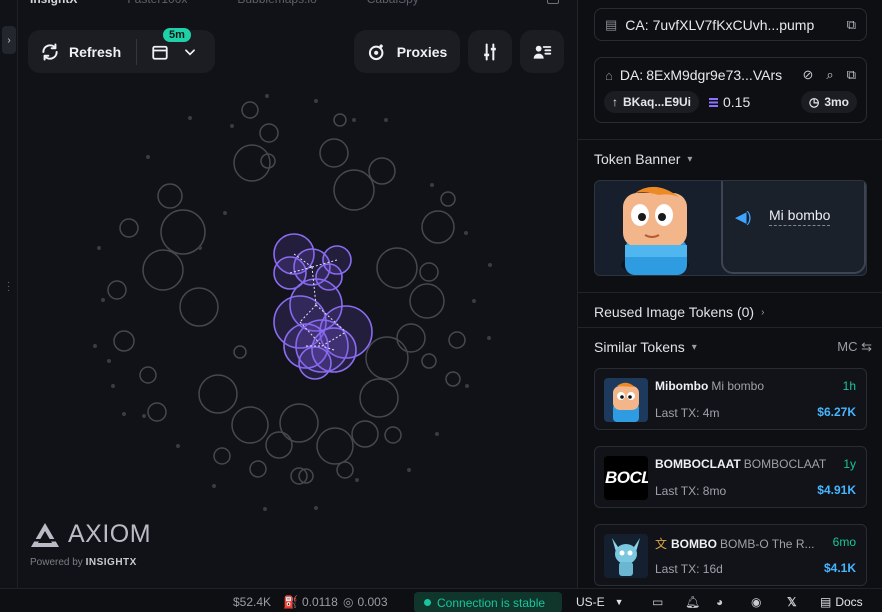 Image resolution: width=882 pixels, height=612 pixels. I want to click on similar-token-card: Mibombo Mi bombo 1h Last TX: 4m $6.27K, so click(730, 399).